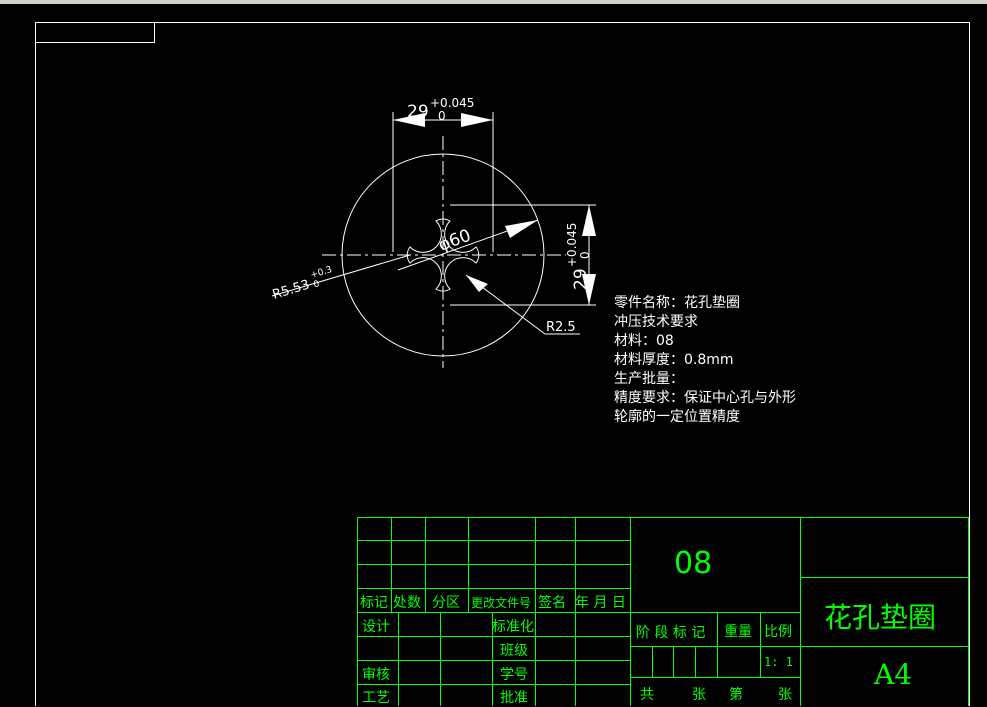 This screenshot has width=987, height=707. Describe the element at coordinates (671, 633) in the screenshot. I see `label-stage-mark: 阶 段 标 记` at that location.